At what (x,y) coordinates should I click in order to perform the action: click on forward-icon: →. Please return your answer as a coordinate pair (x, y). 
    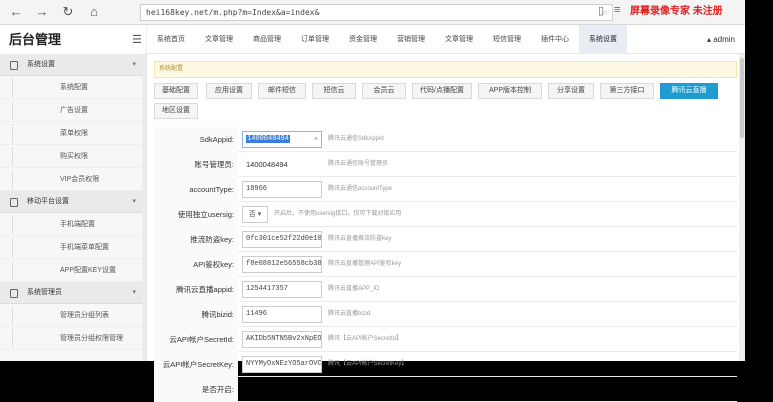
    Looking at the image, I should click on (42, 12).